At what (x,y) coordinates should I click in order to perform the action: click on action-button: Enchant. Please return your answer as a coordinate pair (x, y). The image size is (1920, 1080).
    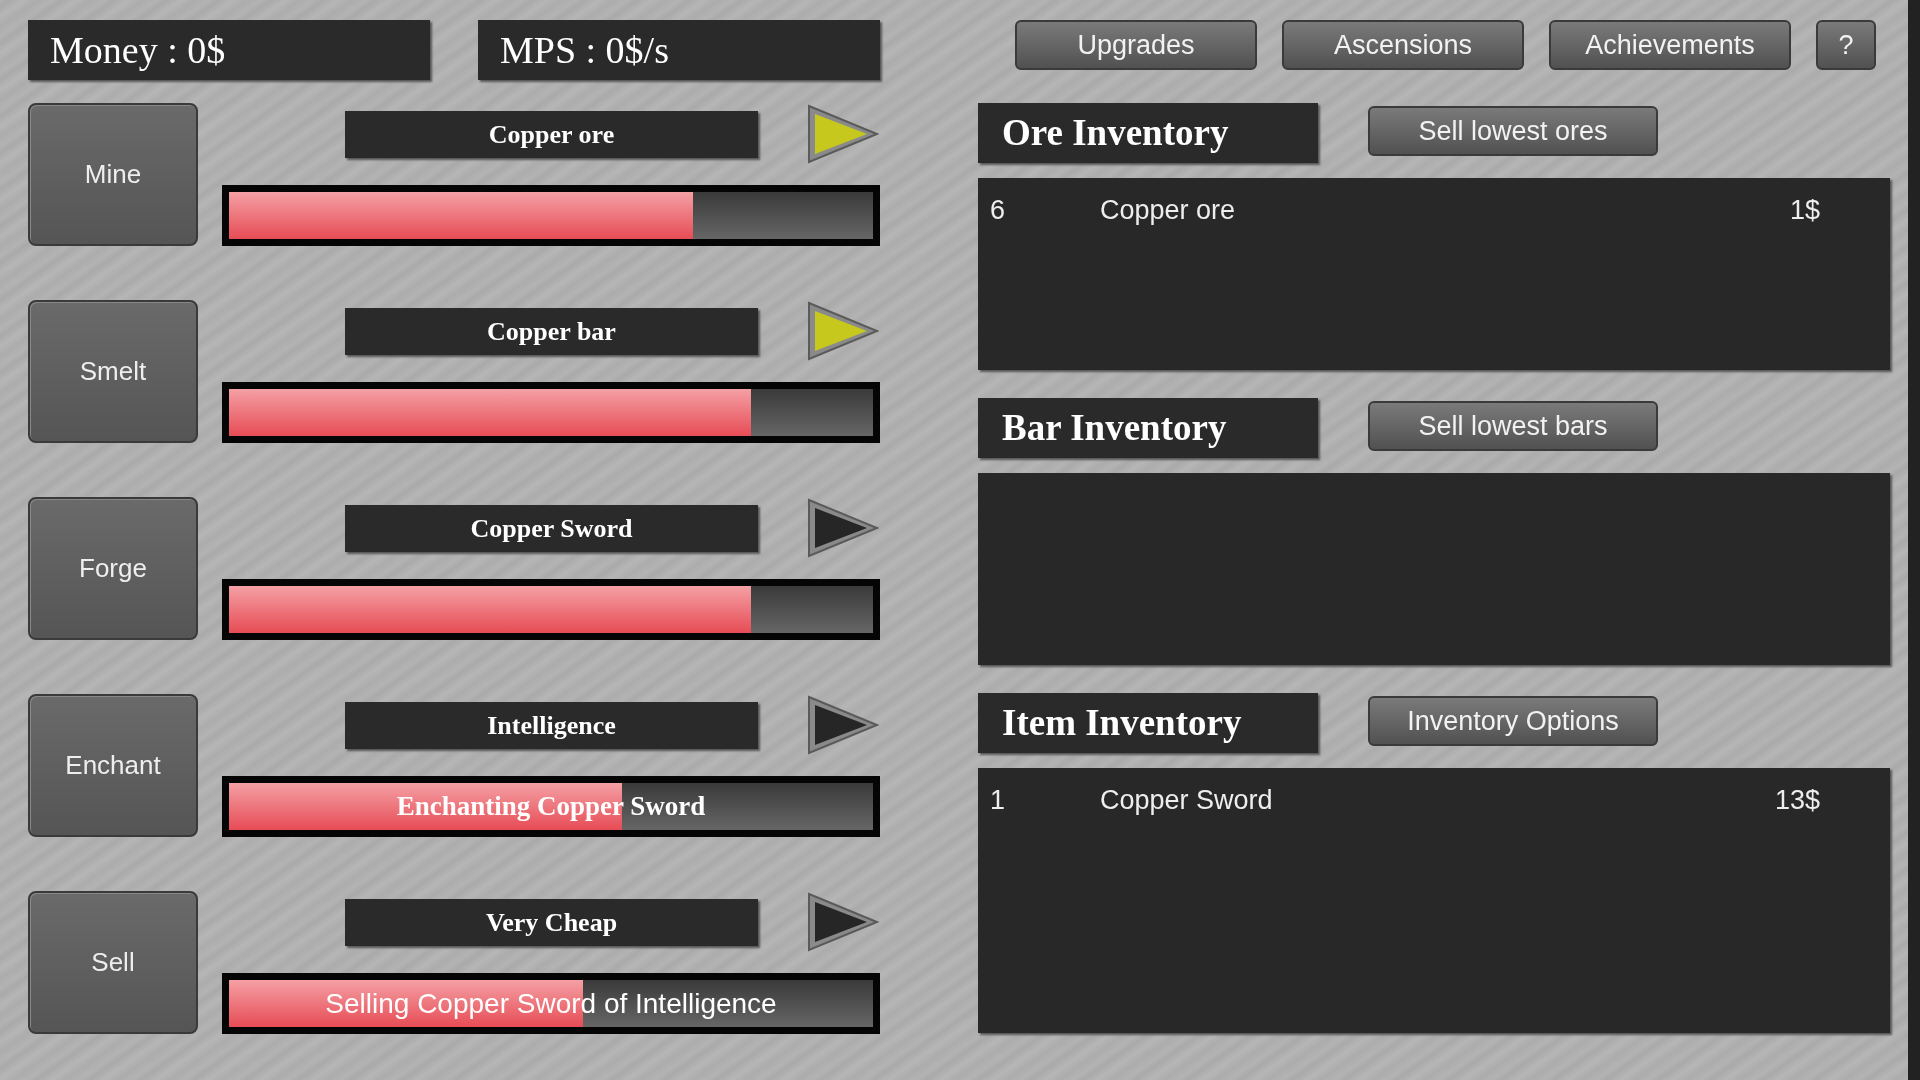
    Looking at the image, I should click on (113, 765).